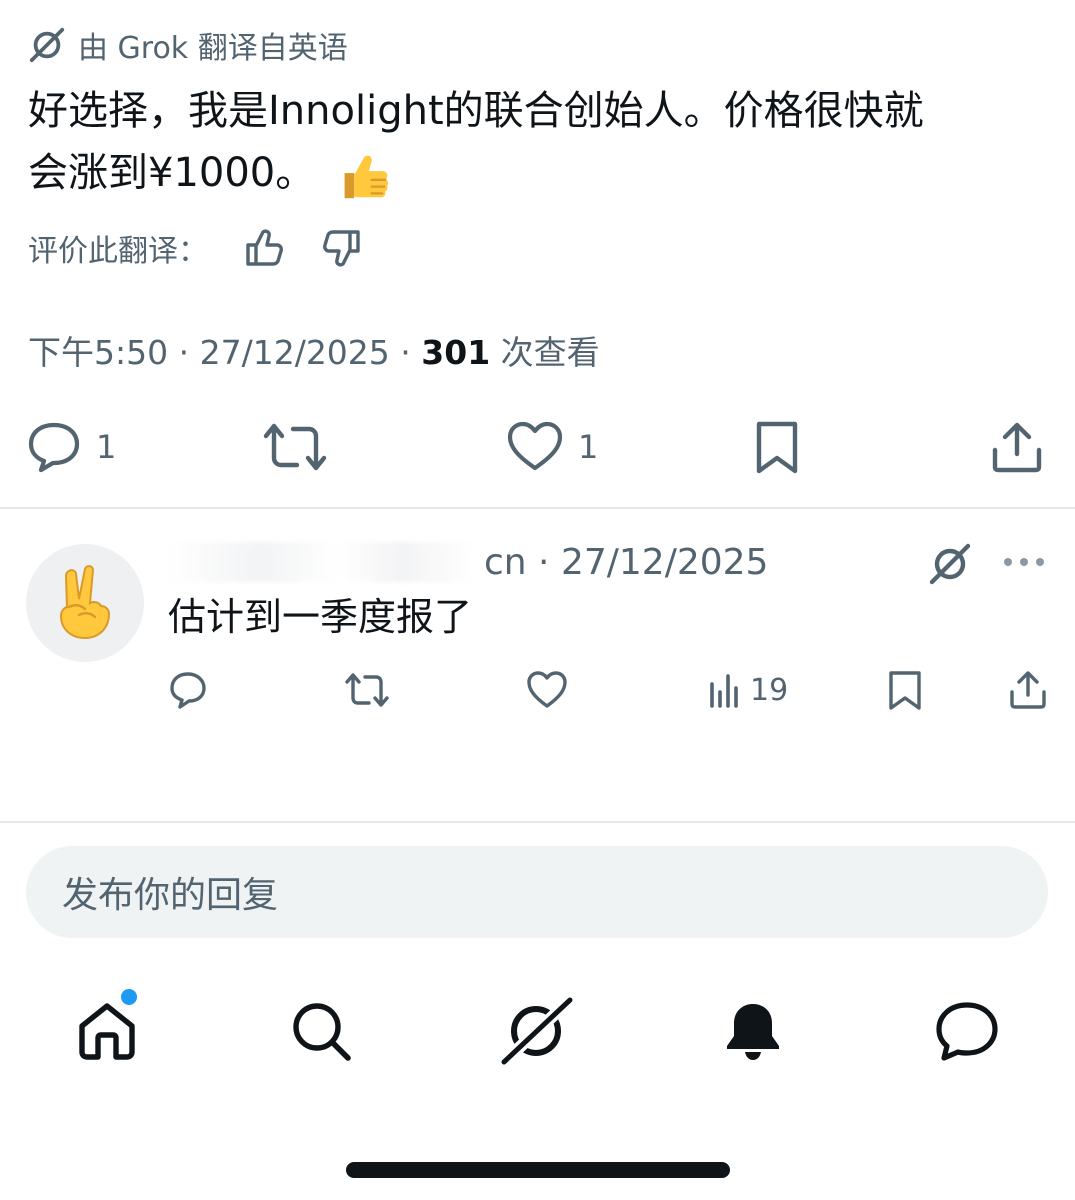 This screenshot has width=1075, height=1200. I want to click on bookmark-button, so click(777, 448).